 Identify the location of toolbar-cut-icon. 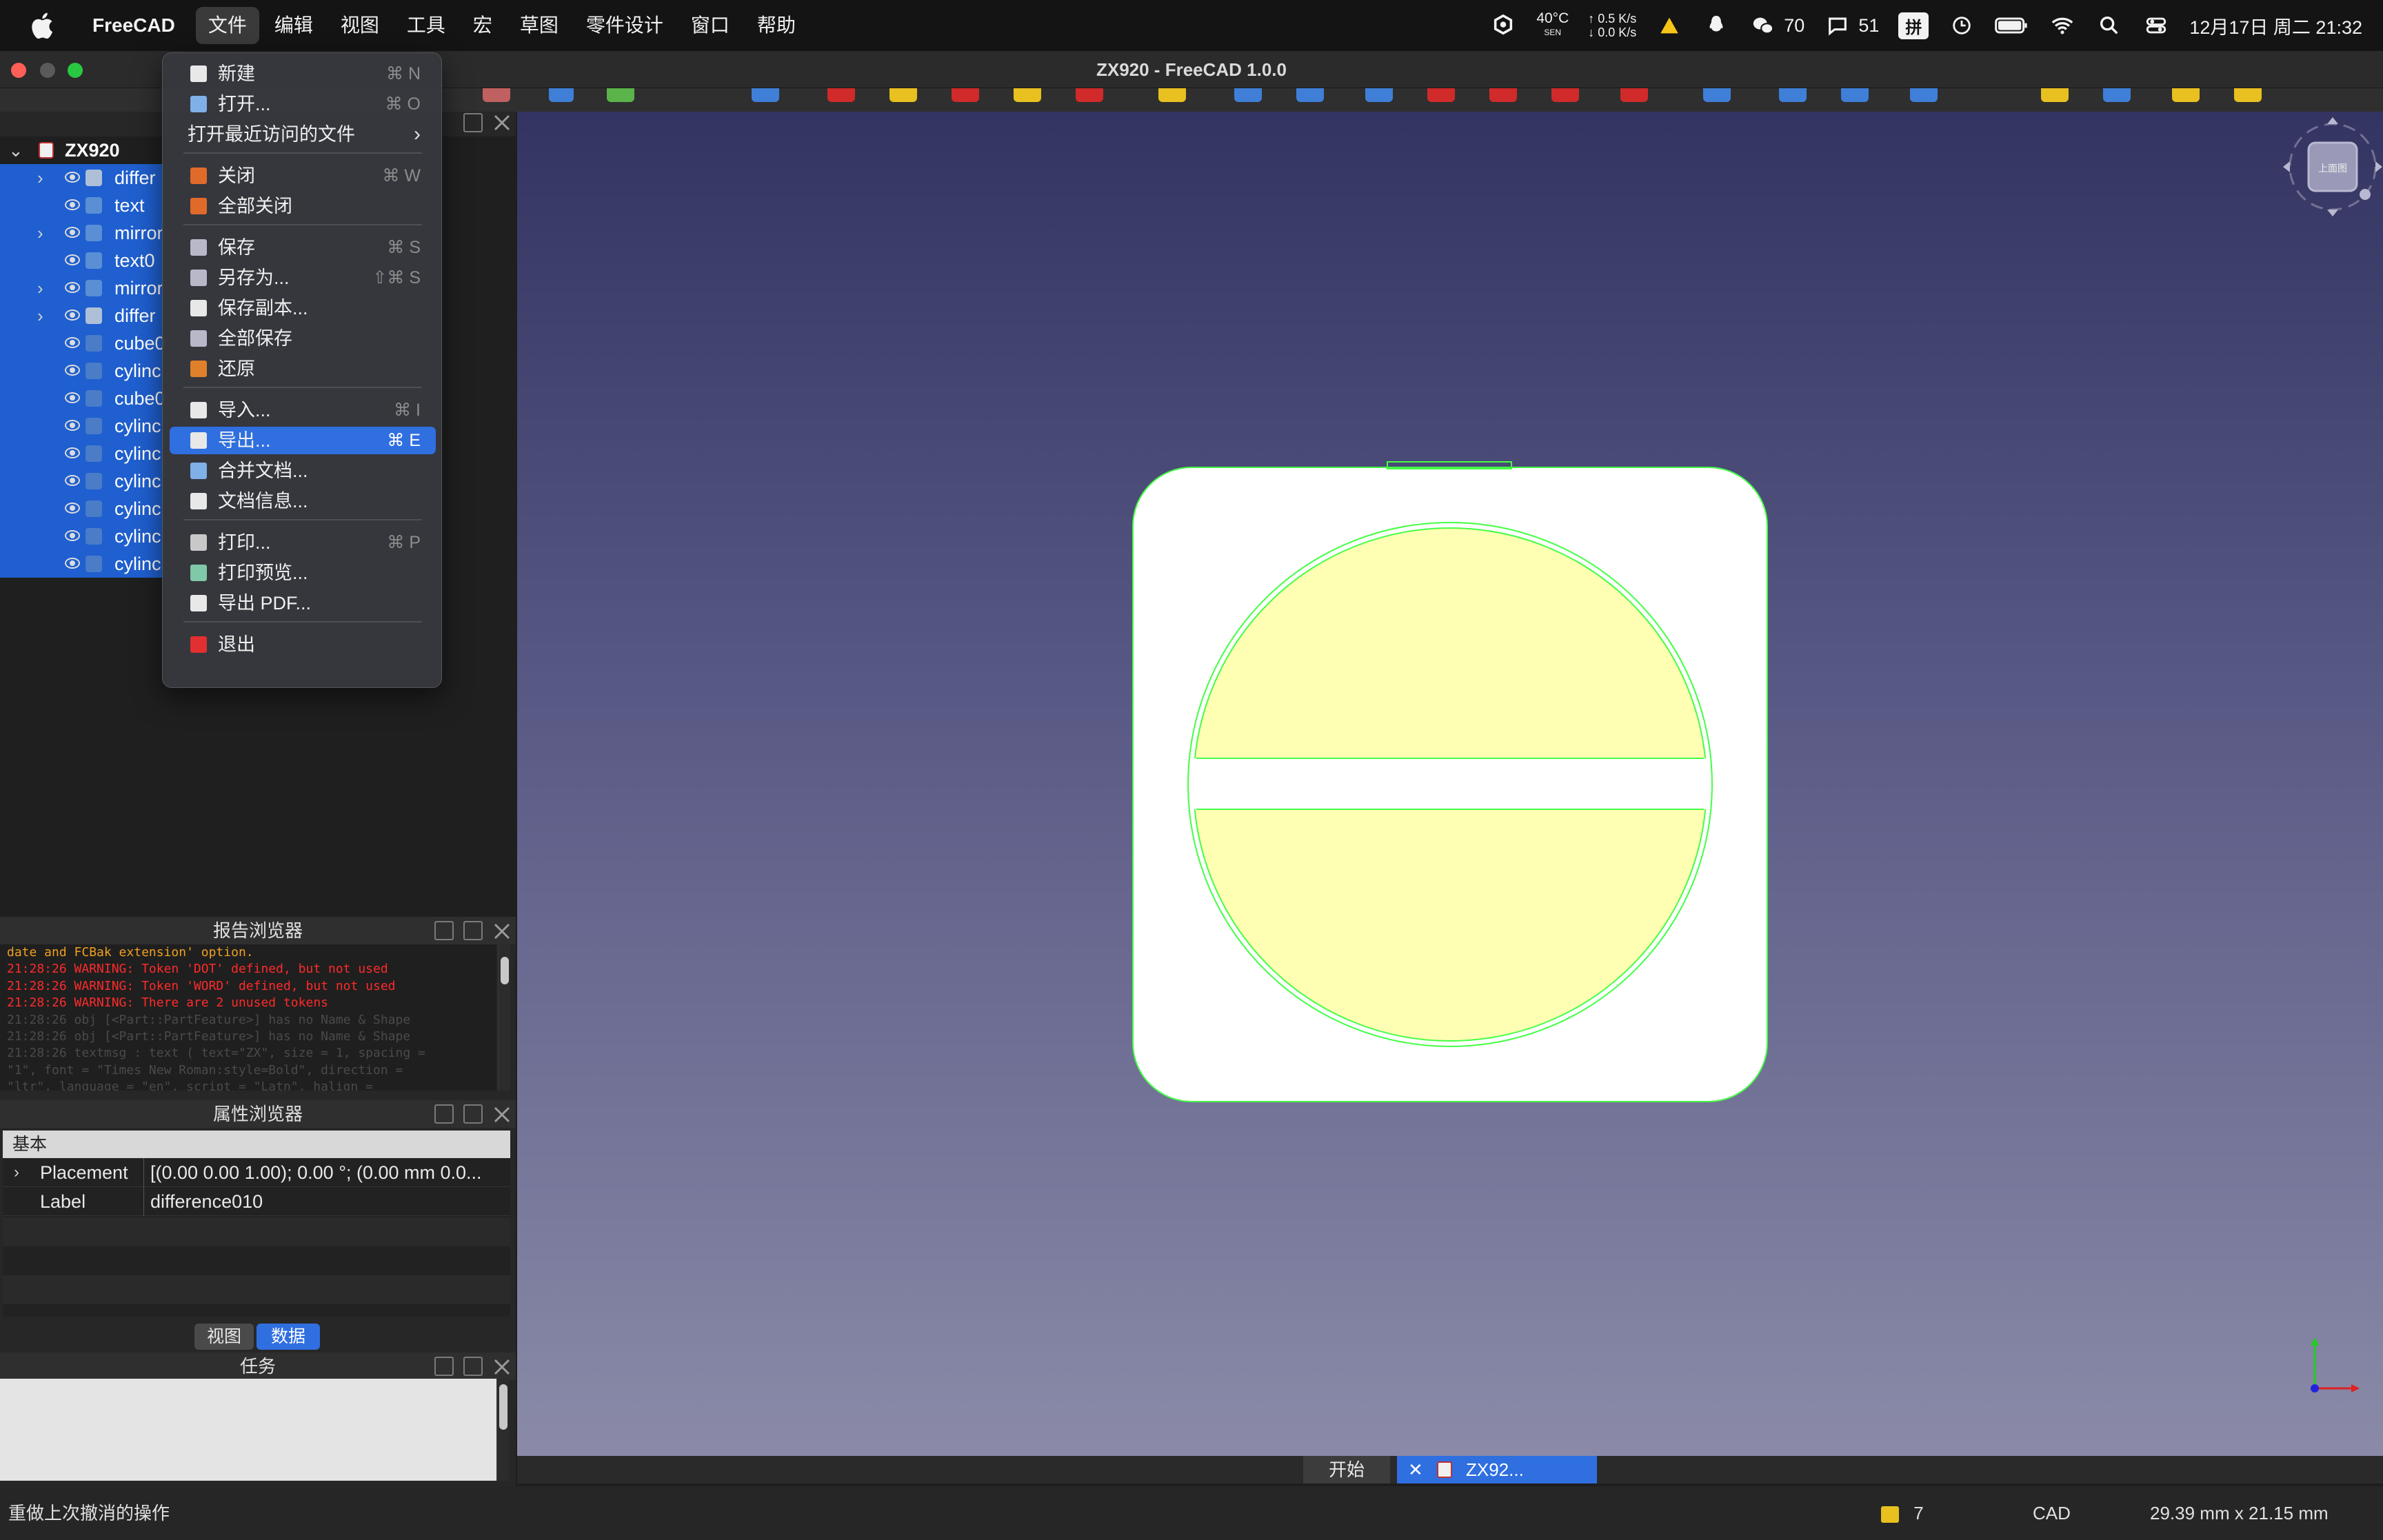
(841, 95).